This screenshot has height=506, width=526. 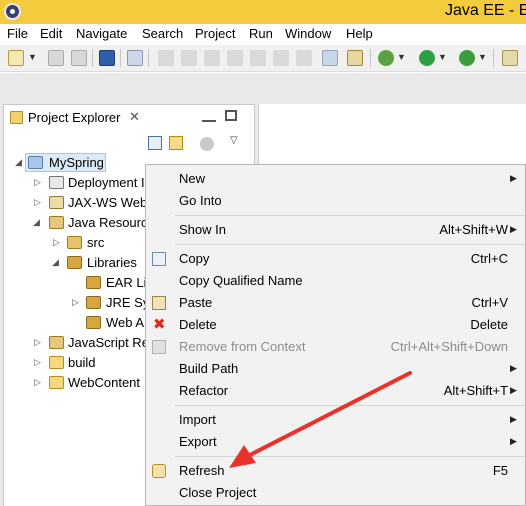 What do you see at coordinates (51, 33) in the screenshot?
I see `menu-edit: Edit` at bounding box center [51, 33].